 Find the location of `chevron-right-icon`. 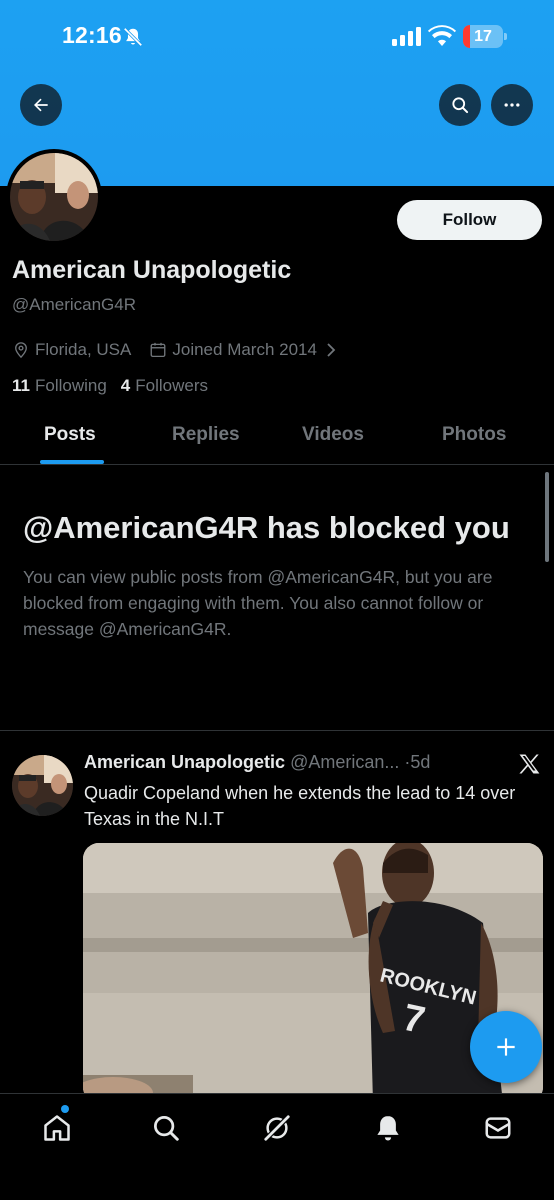

chevron-right-icon is located at coordinates (331, 350).